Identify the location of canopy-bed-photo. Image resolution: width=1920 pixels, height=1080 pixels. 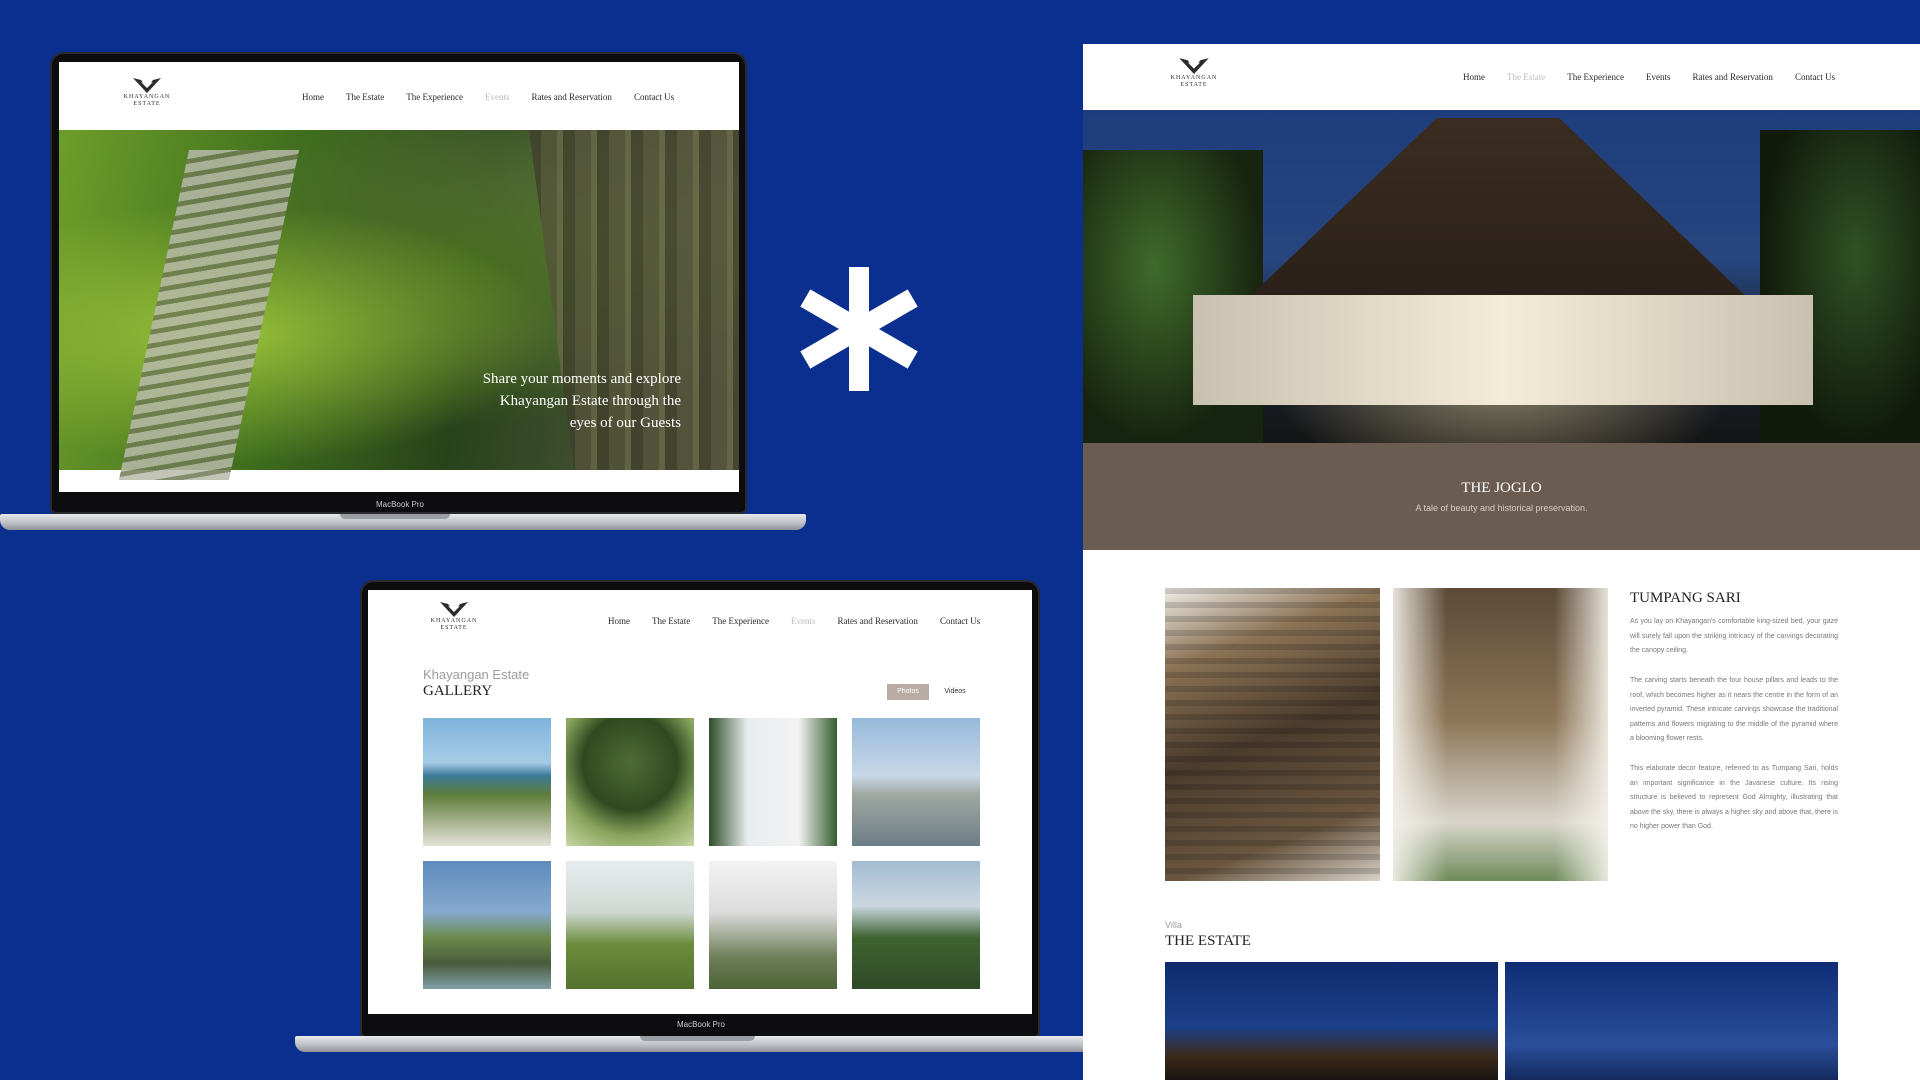
(1500, 734).